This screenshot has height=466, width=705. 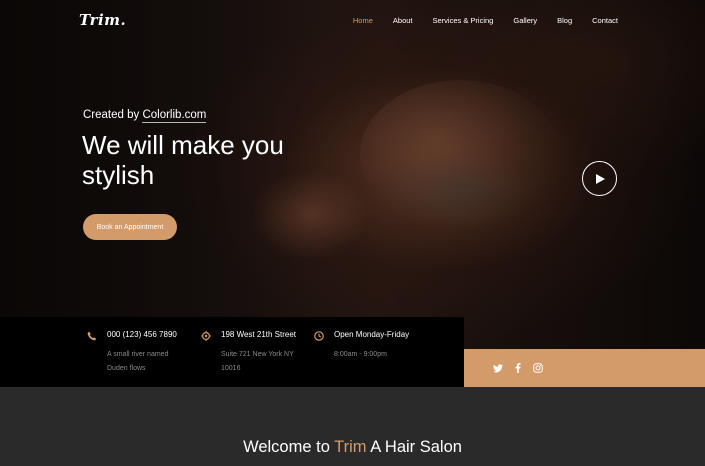 What do you see at coordinates (231, 368) in the screenshot?
I see `address-line2: 10016` at bounding box center [231, 368].